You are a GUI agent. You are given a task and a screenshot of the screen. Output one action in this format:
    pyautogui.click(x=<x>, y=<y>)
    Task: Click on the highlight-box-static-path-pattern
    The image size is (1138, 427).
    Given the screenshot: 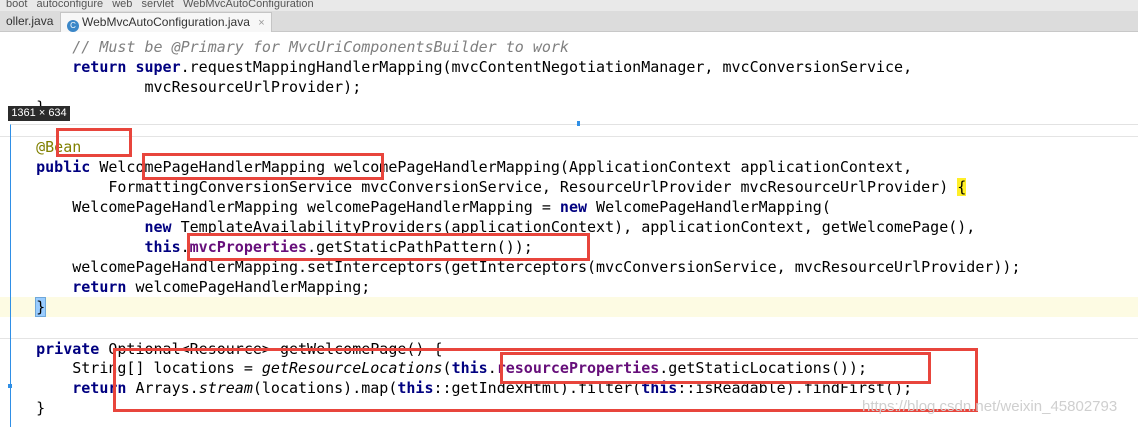 What is the action you would take?
    pyautogui.click(x=388, y=247)
    